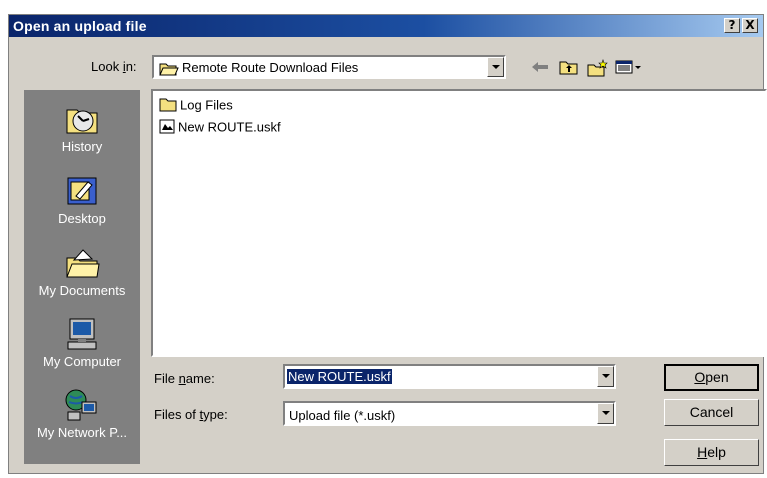 Image resolution: width=767 pixels, height=478 pixels. What do you see at coordinates (167, 128) in the screenshot?
I see `file-icon` at bounding box center [167, 128].